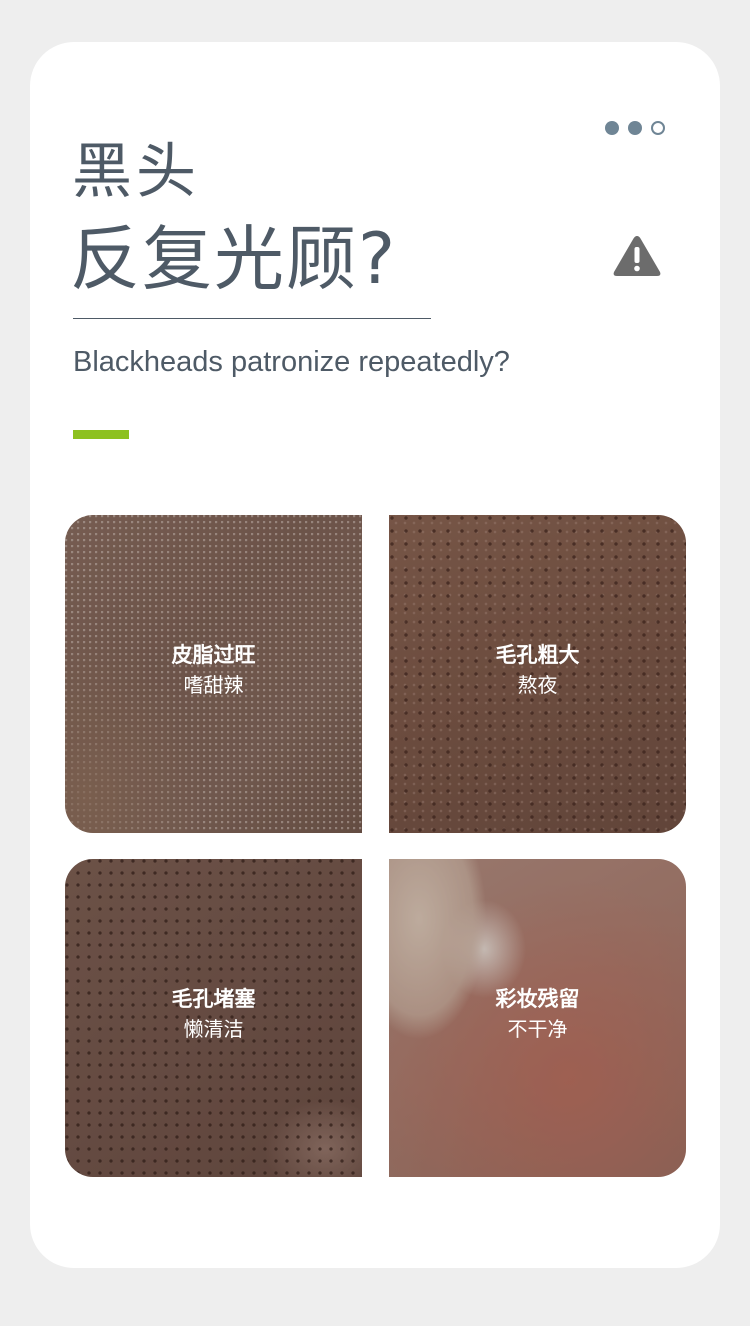 The width and height of the screenshot is (750, 1326). What do you see at coordinates (213, 655) in the screenshot?
I see `tile-title: 皮脂过旺` at bounding box center [213, 655].